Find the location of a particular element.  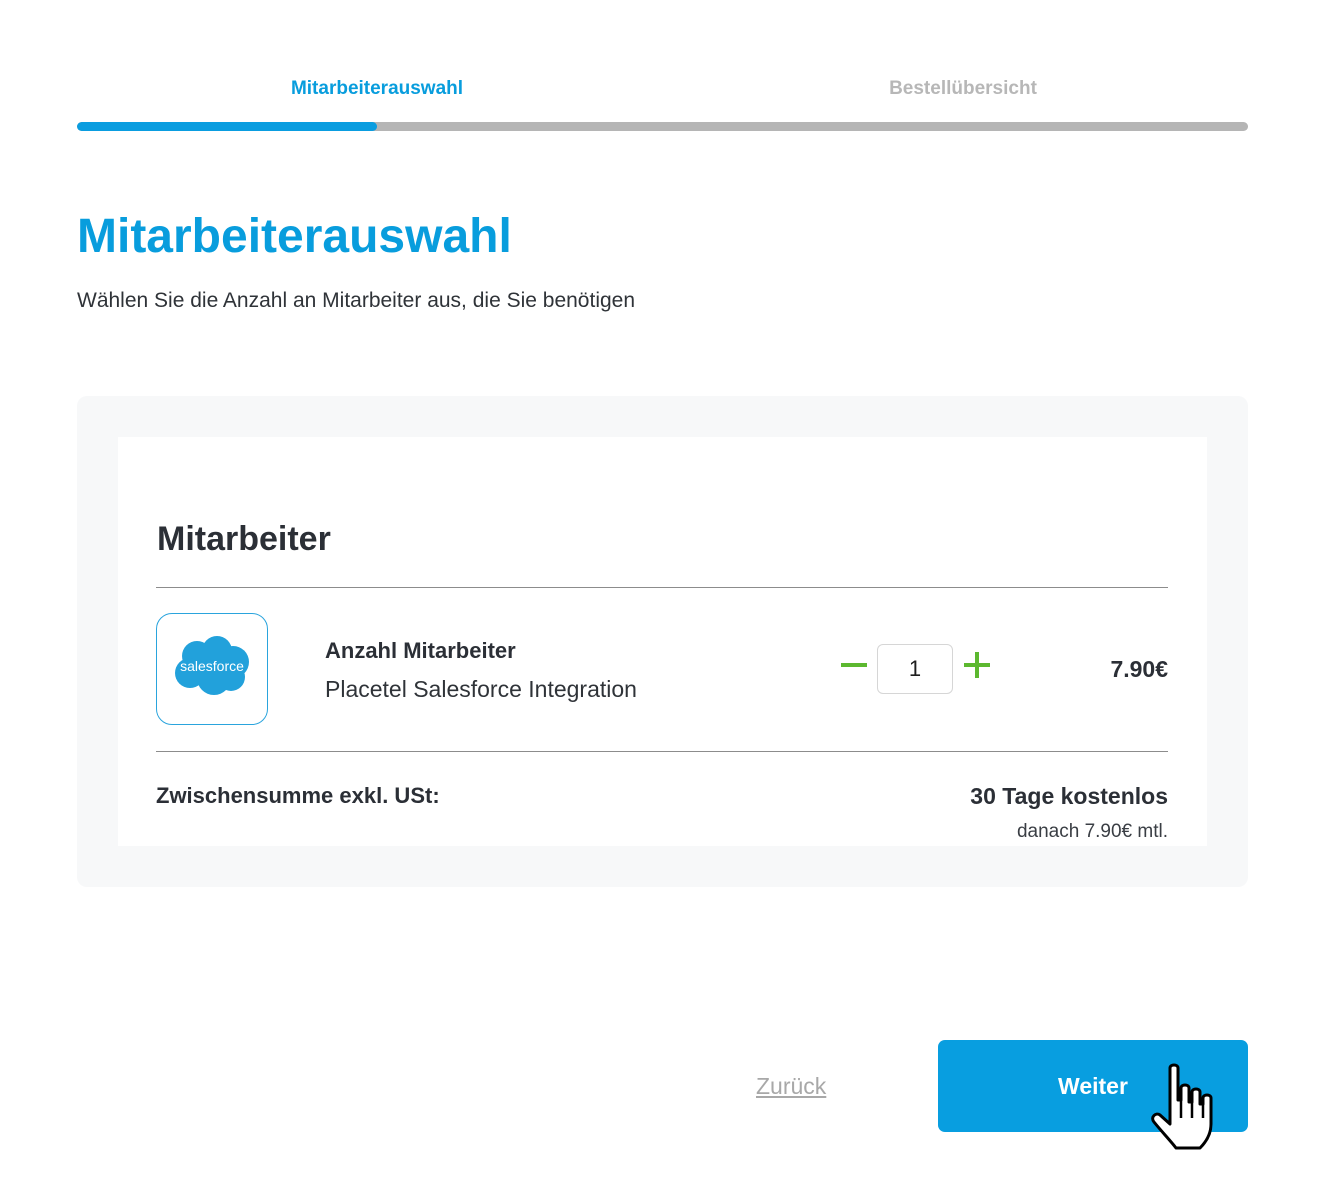

item-price: 7.90€ is located at coordinates (1139, 669).